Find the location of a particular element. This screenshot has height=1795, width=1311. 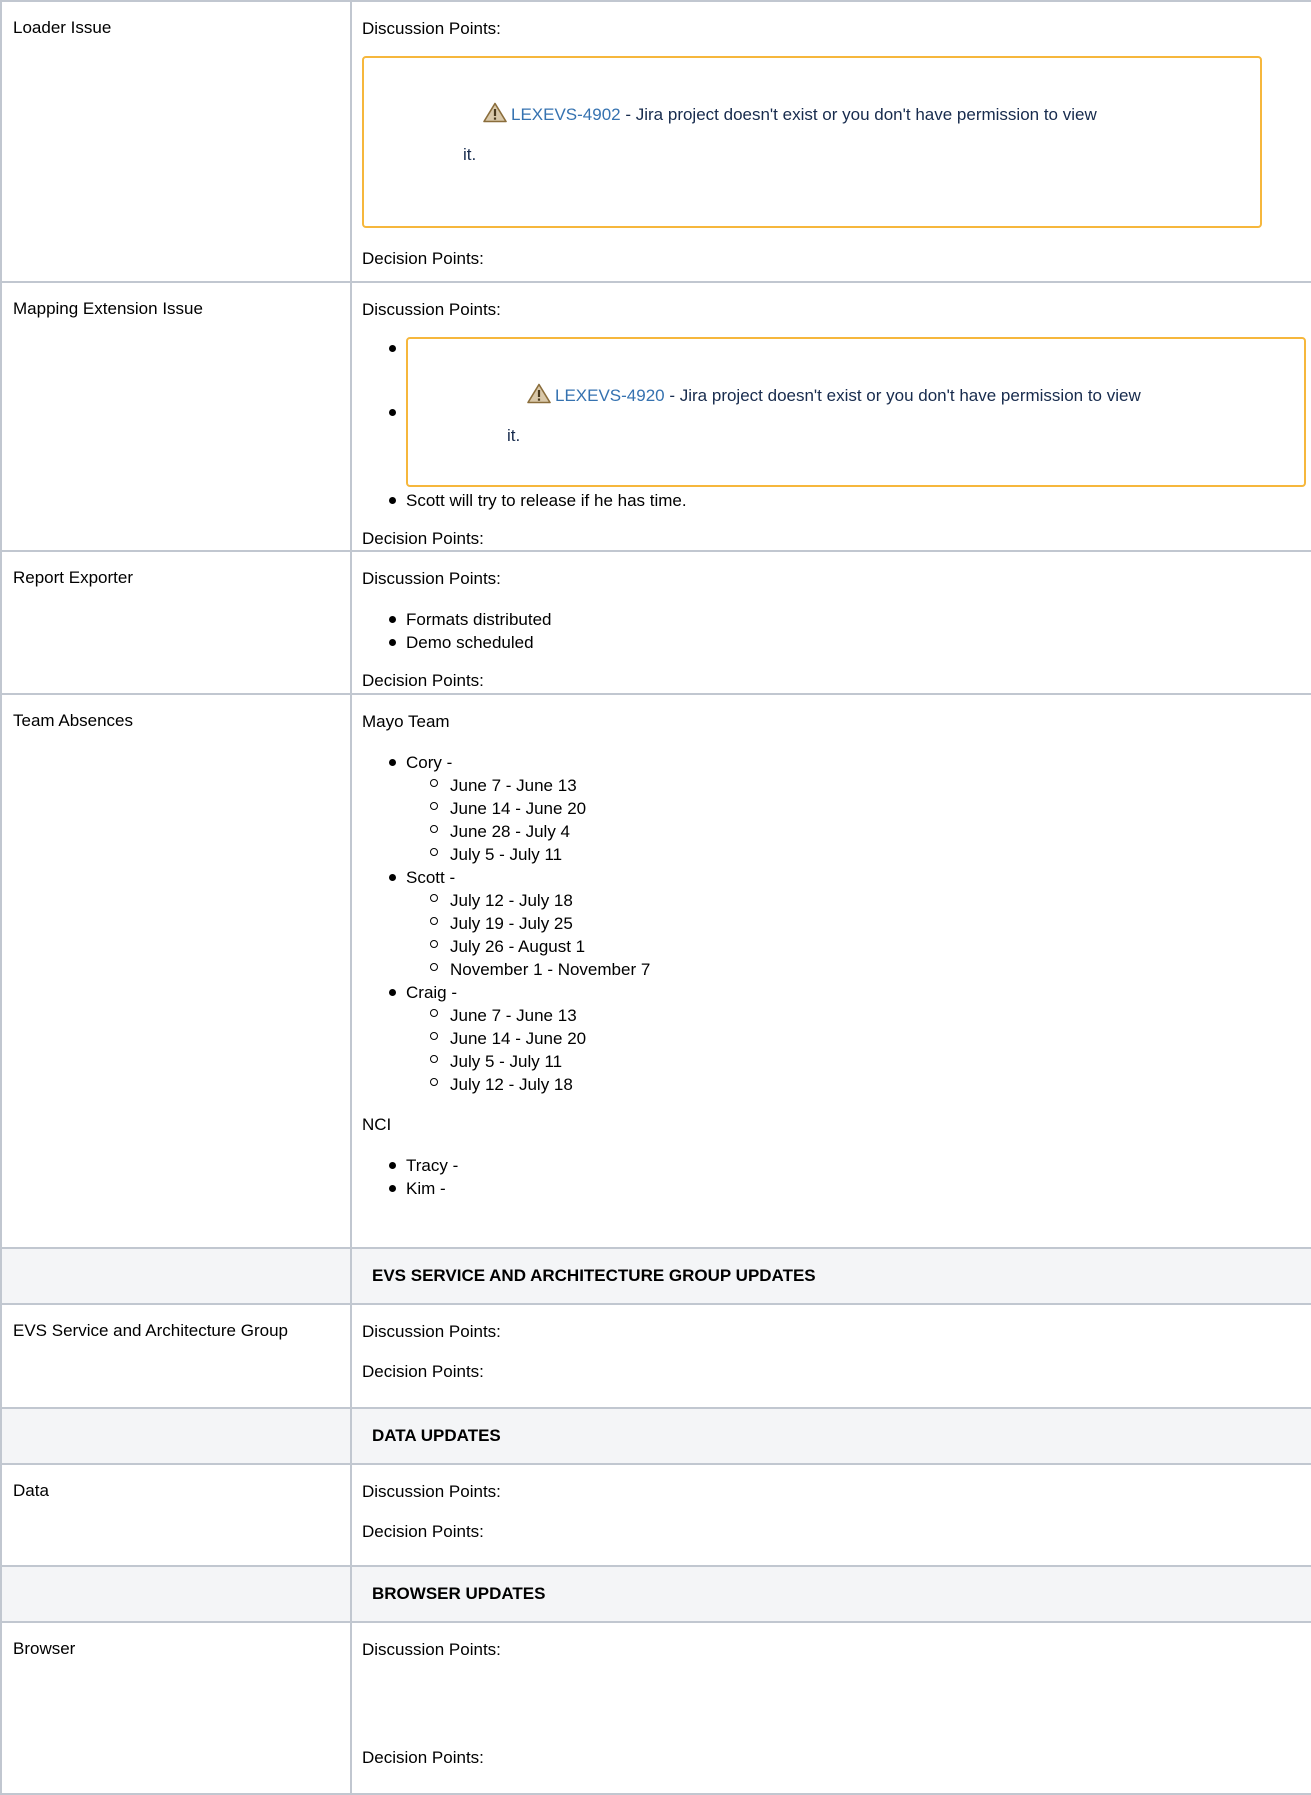

list-item: Tracy - is located at coordinates (845, 1165).